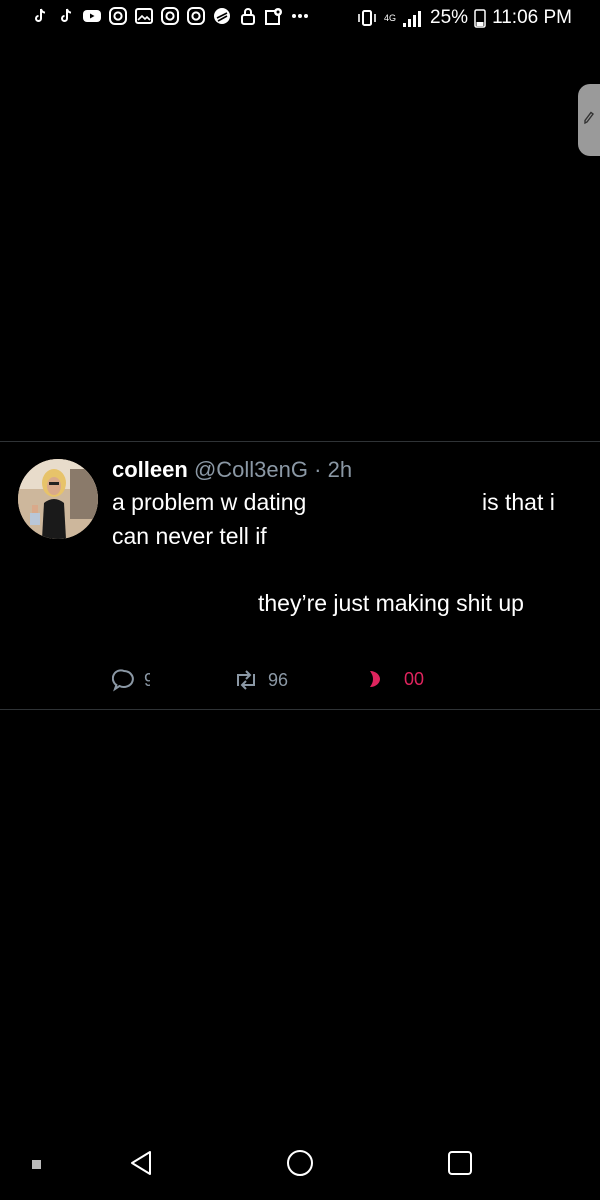 The height and width of the screenshot is (1200, 600). I want to click on home-button, so click(300, 1165).